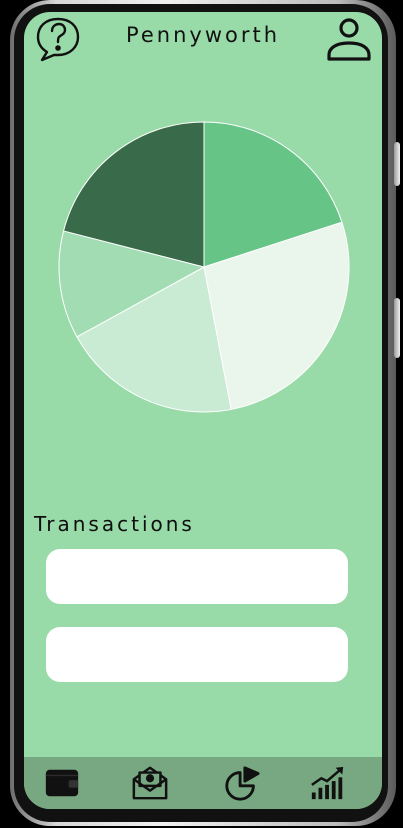  I want to click on growth-chart-icon, so click(327, 783).